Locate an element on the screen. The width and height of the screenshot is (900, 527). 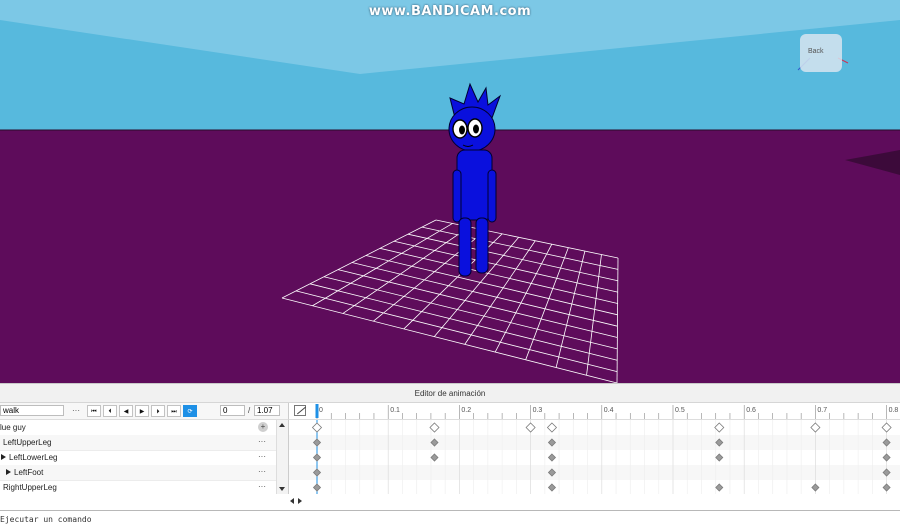
playback-controls: ··· ⏮⏴◀▶⏵⏭⟳ / is located at coordinates (144, 411).